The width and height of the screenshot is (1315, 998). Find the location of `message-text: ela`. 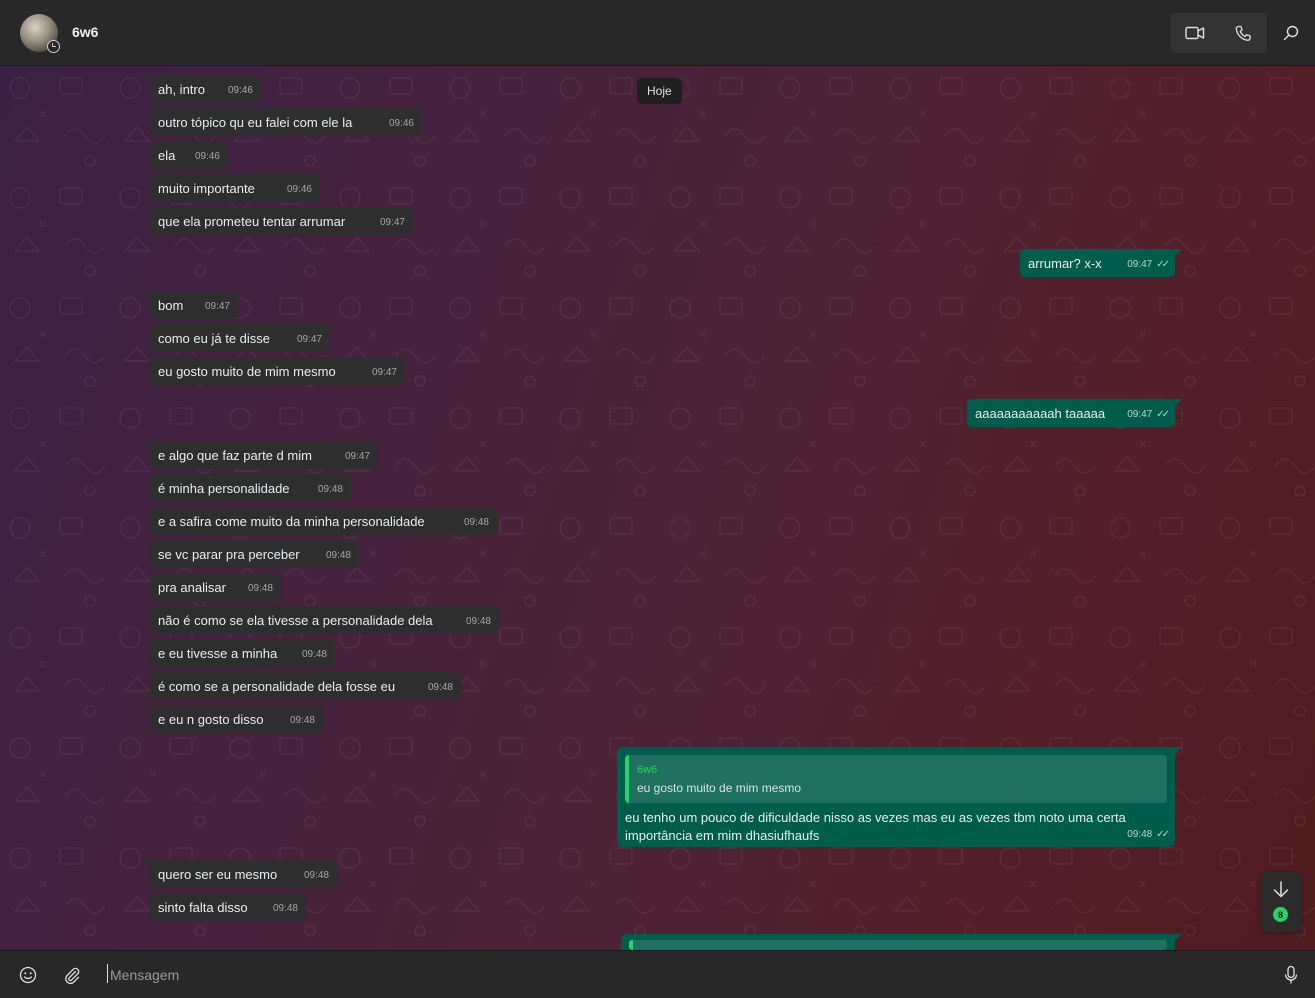

message-text: ela is located at coordinates (167, 155).